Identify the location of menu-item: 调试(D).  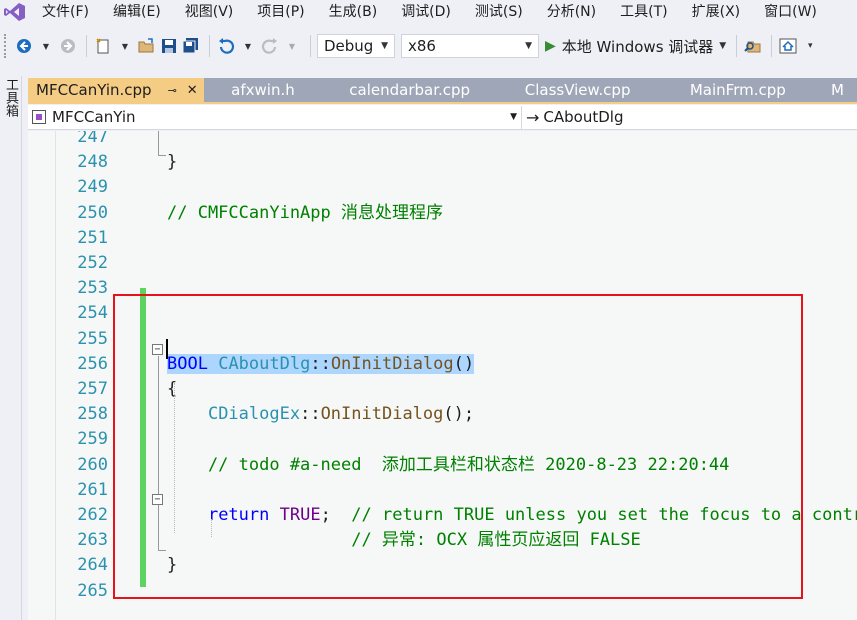
(426, 12).